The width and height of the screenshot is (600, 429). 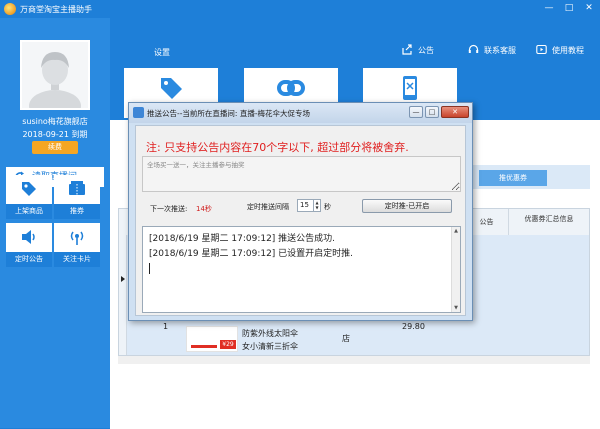 I want to click on close-button: ✕, so click(x=589, y=8).